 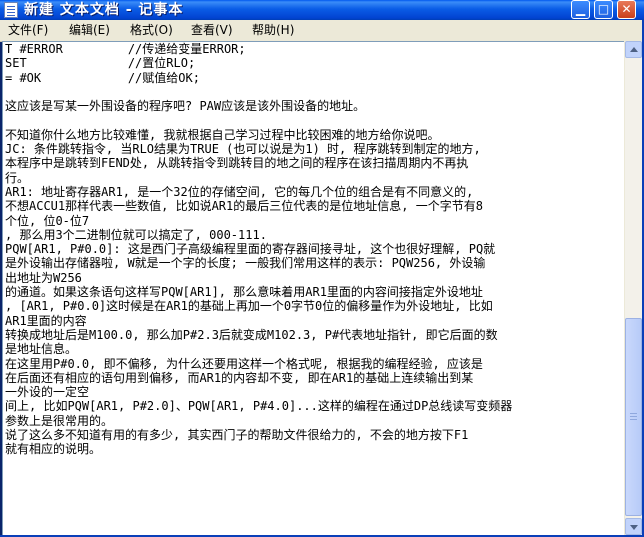 I want to click on minimize-button: ▁, so click(x=580, y=9).